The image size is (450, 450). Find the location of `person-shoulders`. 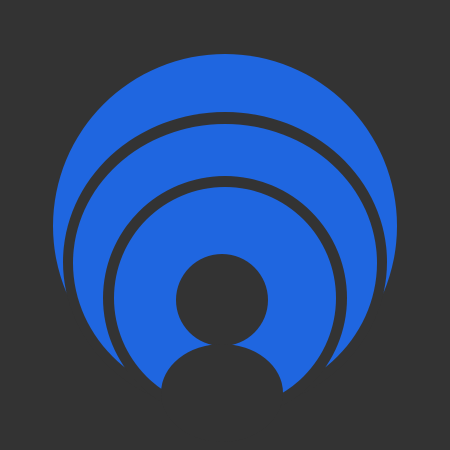

person-shoulders is located at coordinates (222, 393).